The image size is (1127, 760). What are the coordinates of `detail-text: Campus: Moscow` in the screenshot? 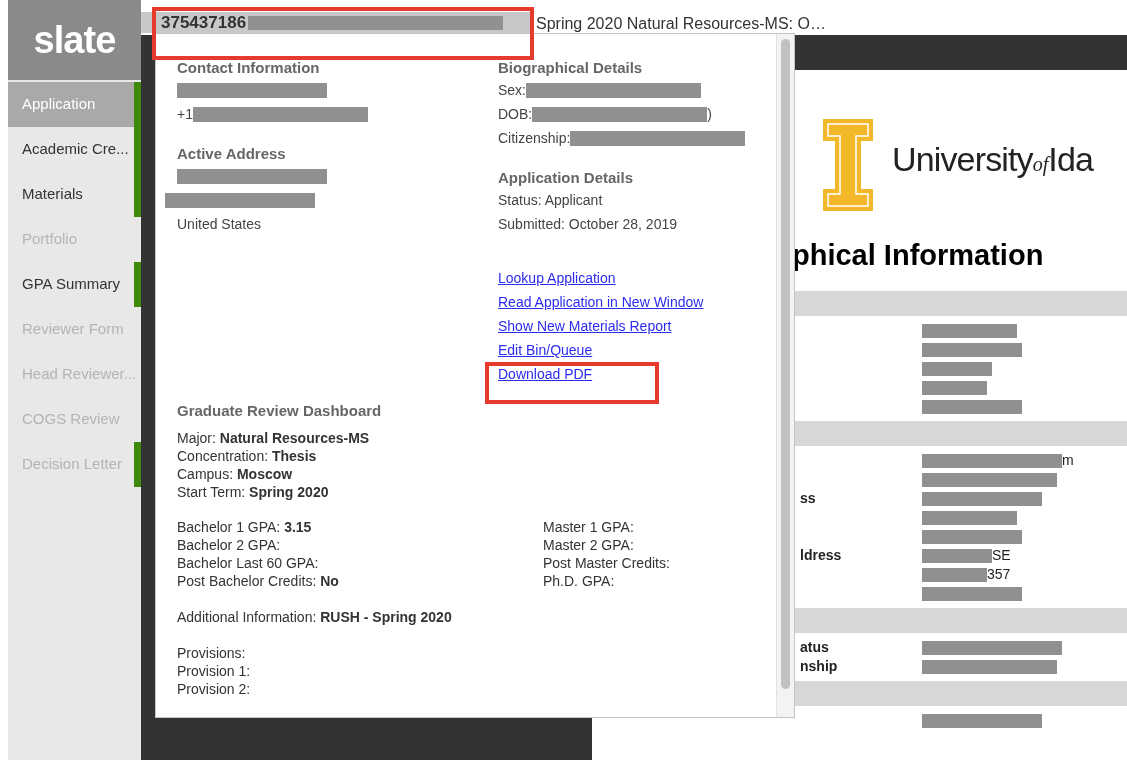 It's located at (235, 473).